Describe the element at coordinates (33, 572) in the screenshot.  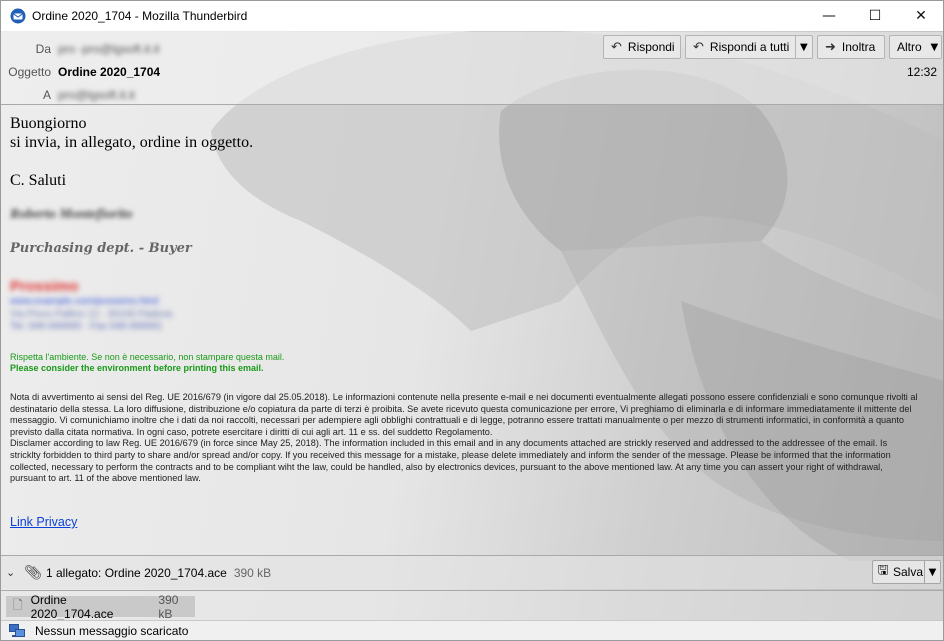
I see `paperclip-icon: 📎︎` at that location.